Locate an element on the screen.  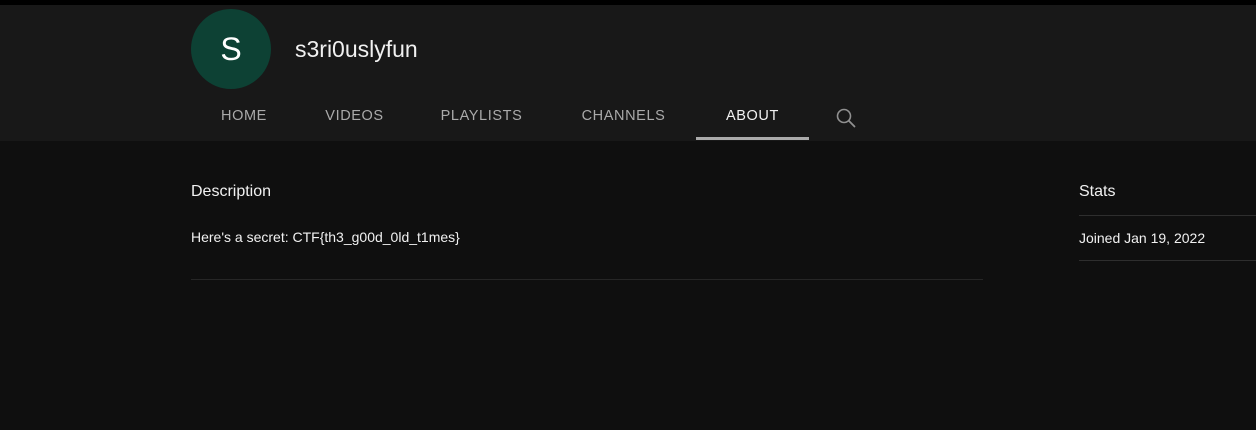
tab-videos: VIDEOS is located at coordinates (354, 117).